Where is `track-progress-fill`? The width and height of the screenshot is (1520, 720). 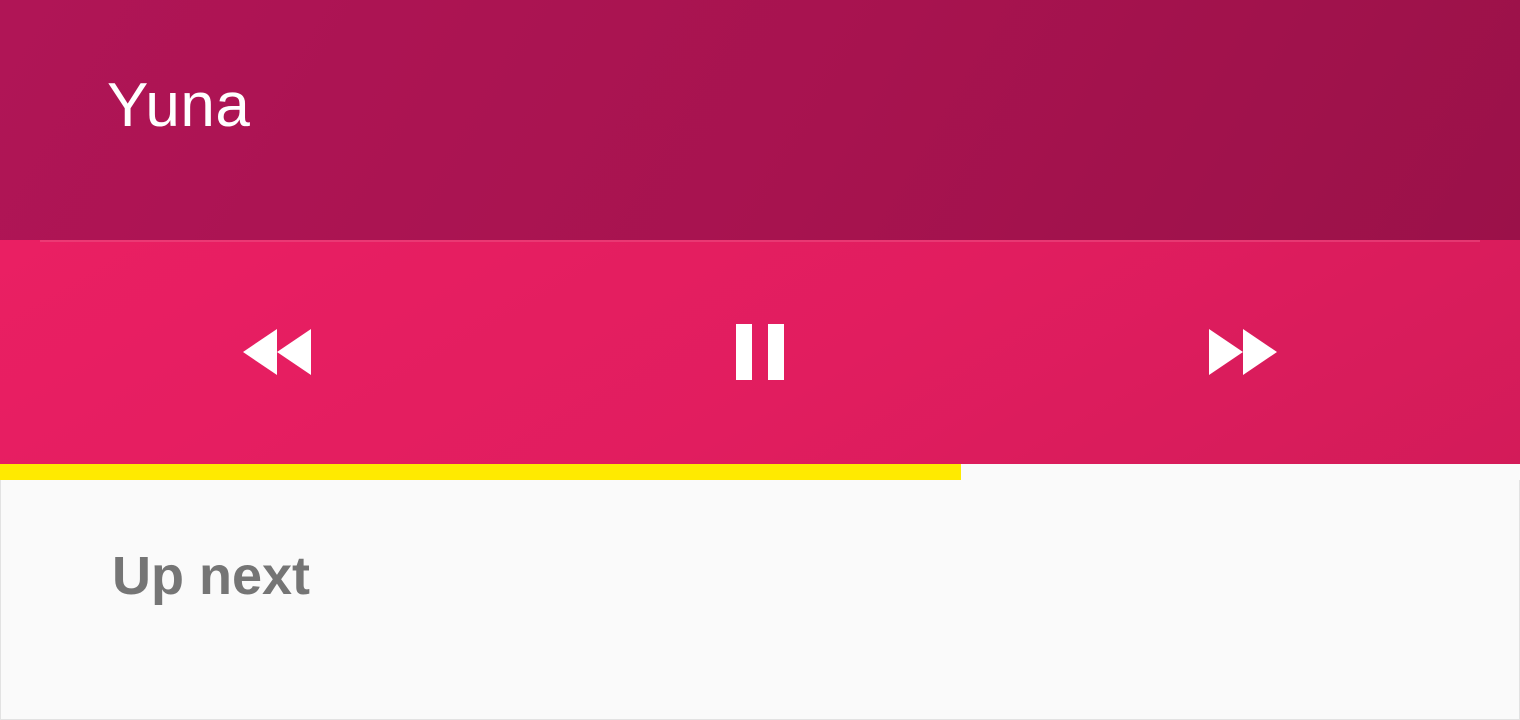 track-progress-fill is located at coordinates (480, 472).